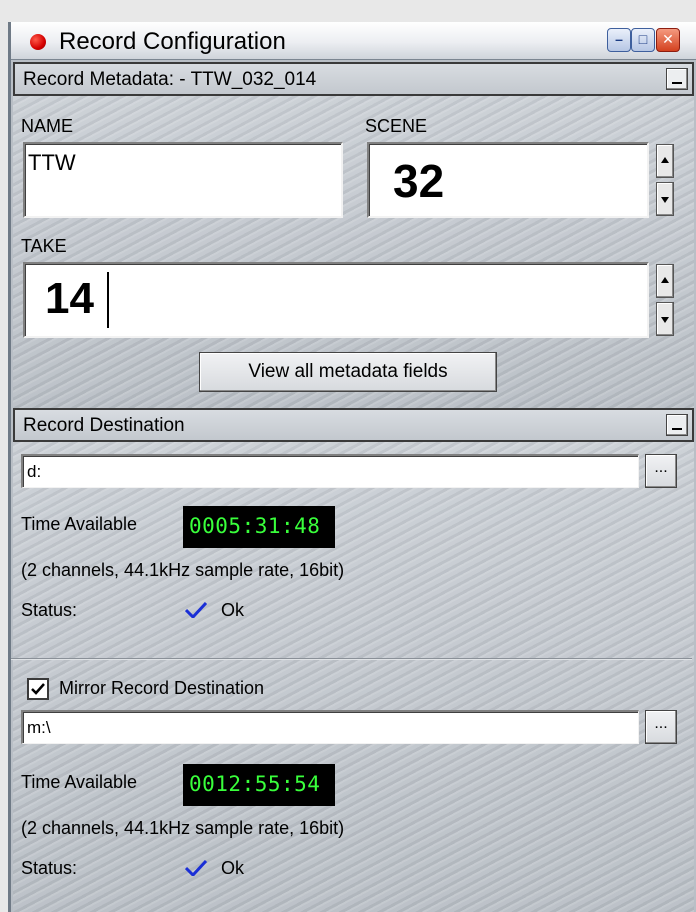 The width and height of the screenshot is (696, 912). Describe the element at coordinates (336, 300) in the screenshot. I see `take-field: 14` at that location.